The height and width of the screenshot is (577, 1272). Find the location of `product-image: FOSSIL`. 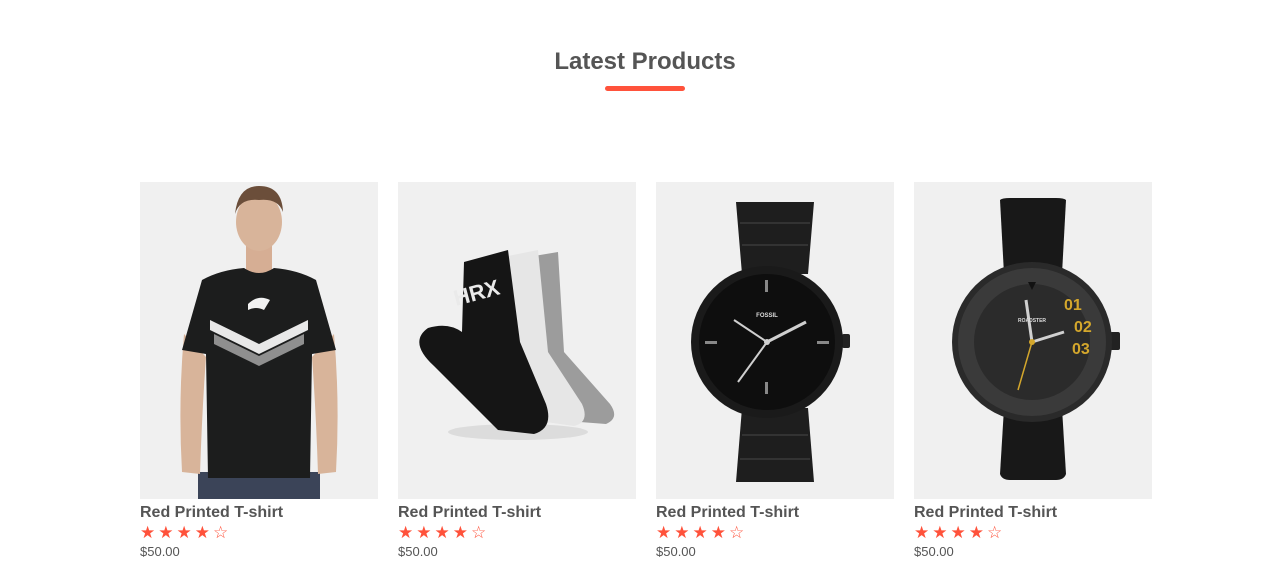

product-image: FOSSIL is located at coordinates (775, 340).